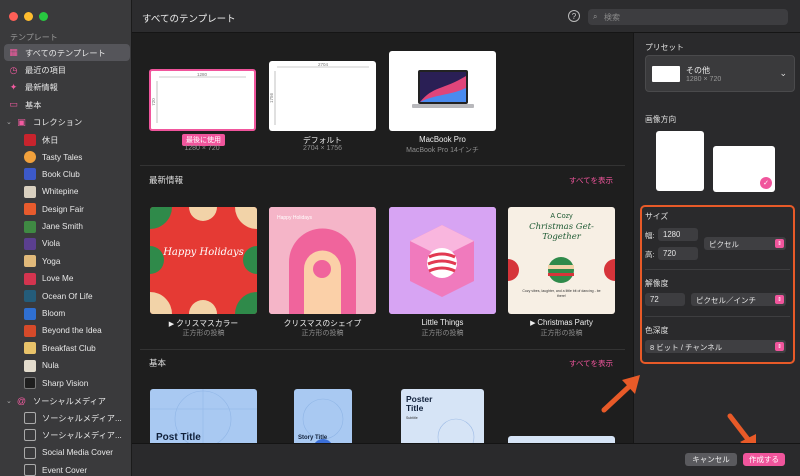 The height and width of the screenshot is (476, 800). Describe the element at coordinates (30, 278) in the screenshot. I see `love-me-thumbnail-icon` at that location.